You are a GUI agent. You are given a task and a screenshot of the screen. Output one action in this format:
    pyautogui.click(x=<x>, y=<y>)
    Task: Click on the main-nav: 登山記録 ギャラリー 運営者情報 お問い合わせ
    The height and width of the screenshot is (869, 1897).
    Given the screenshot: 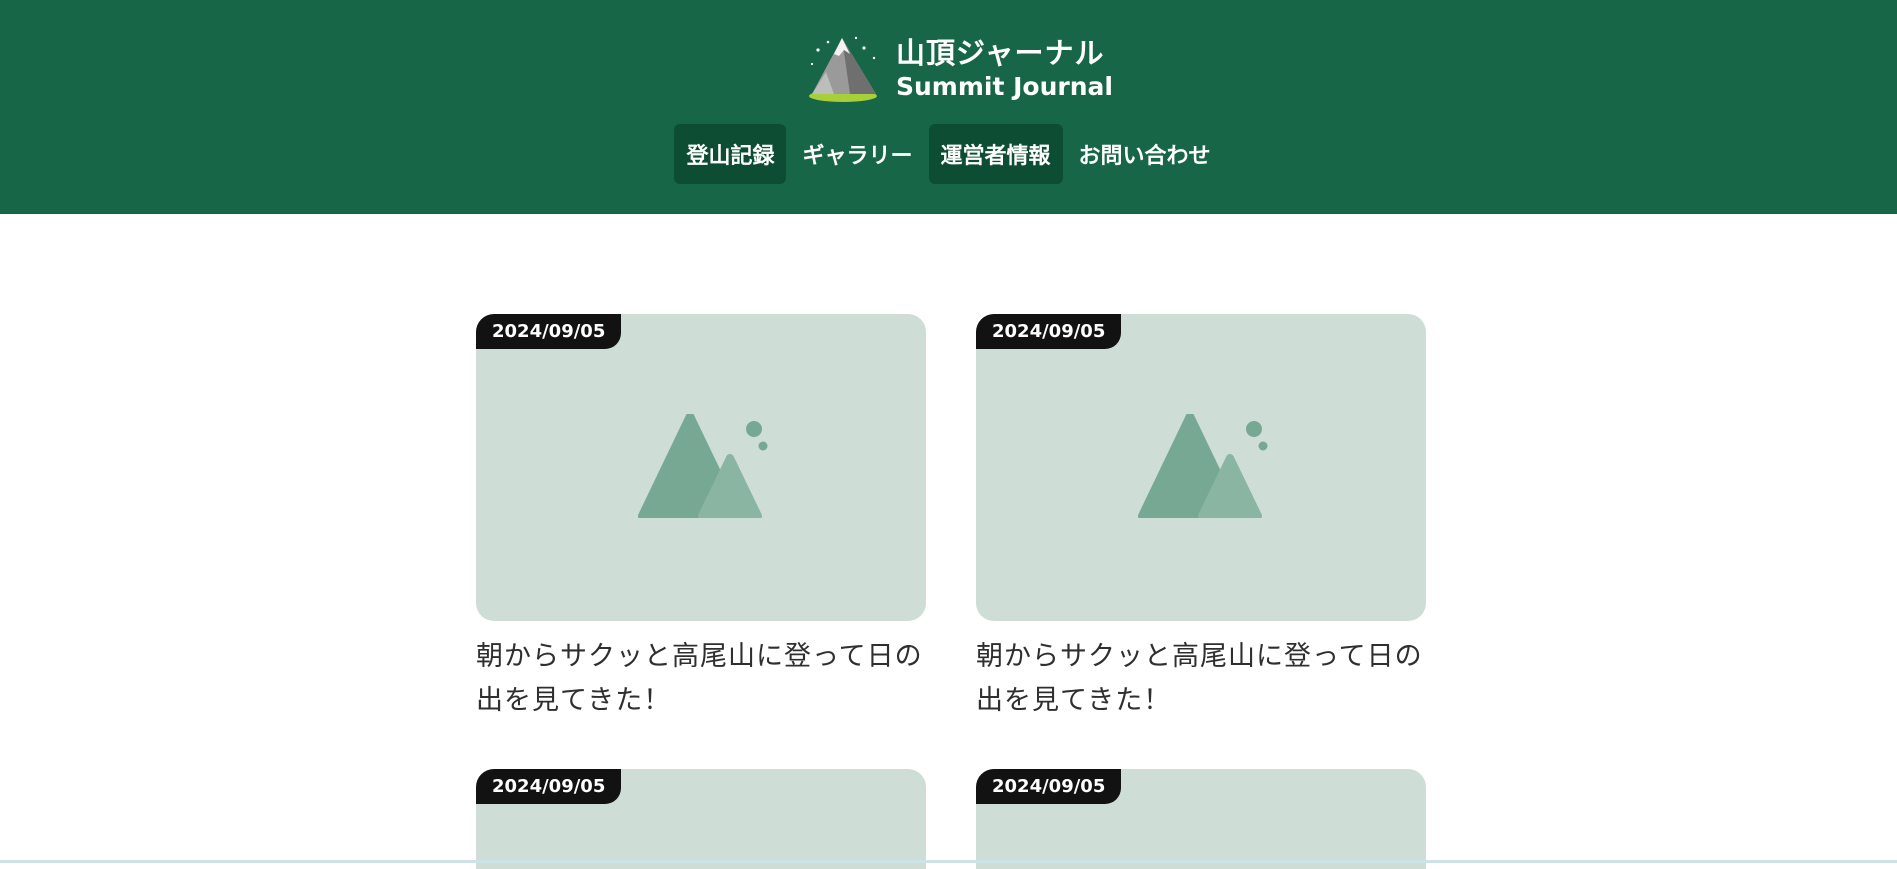 What is the action you would take?
    pyautogui.click(x=948, y=155)
    